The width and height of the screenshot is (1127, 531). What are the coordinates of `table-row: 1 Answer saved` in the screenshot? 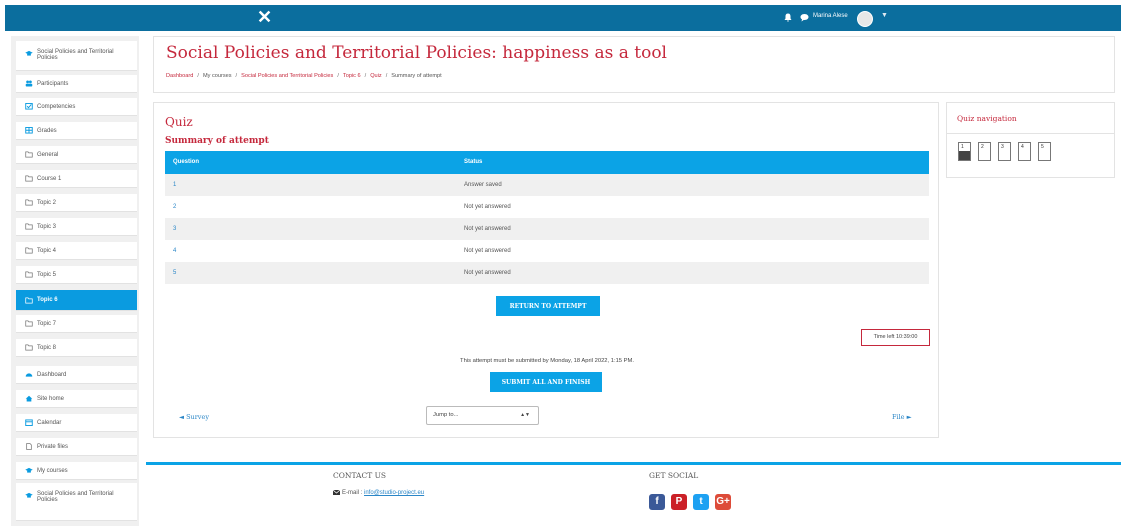 It's located at (547, 185).